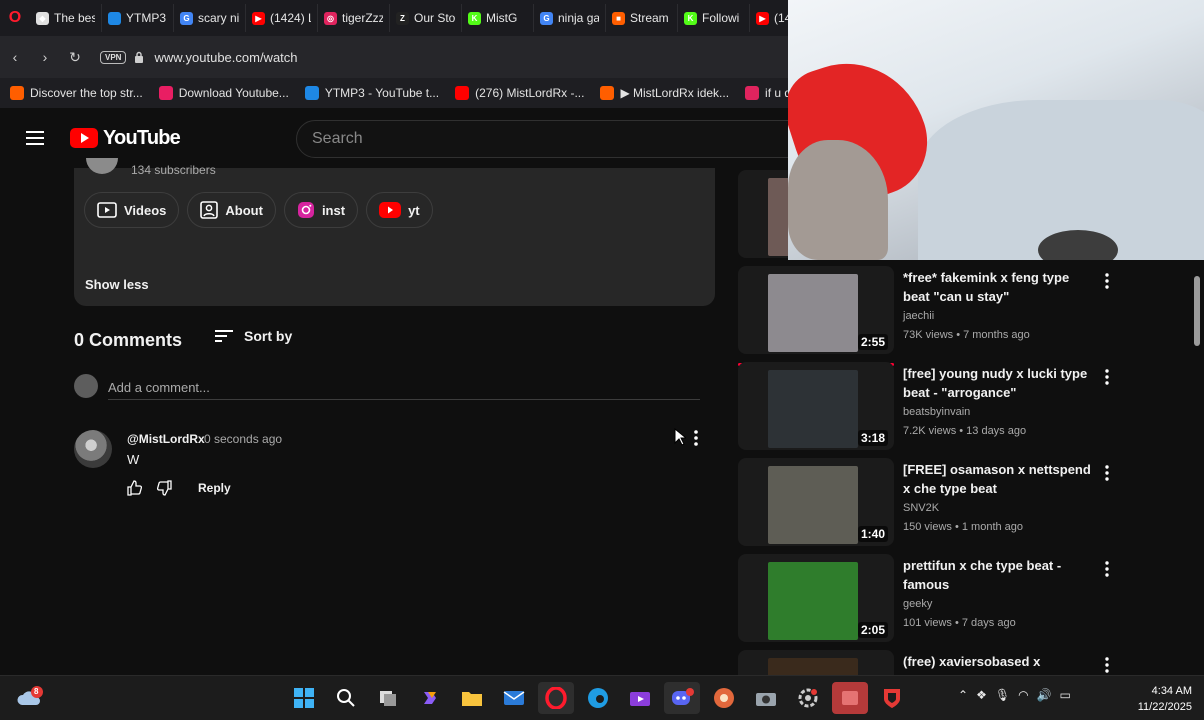  I want to click on instagram-link-button: inst, so click(321, 210).